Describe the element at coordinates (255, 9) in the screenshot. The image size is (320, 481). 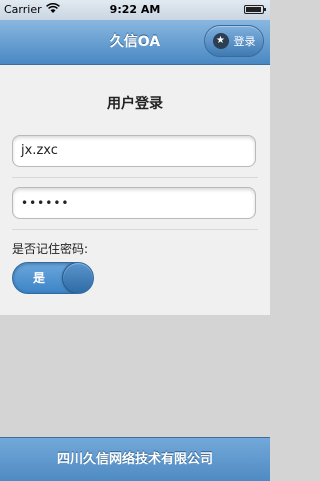
I see `battery-icon` at that location.